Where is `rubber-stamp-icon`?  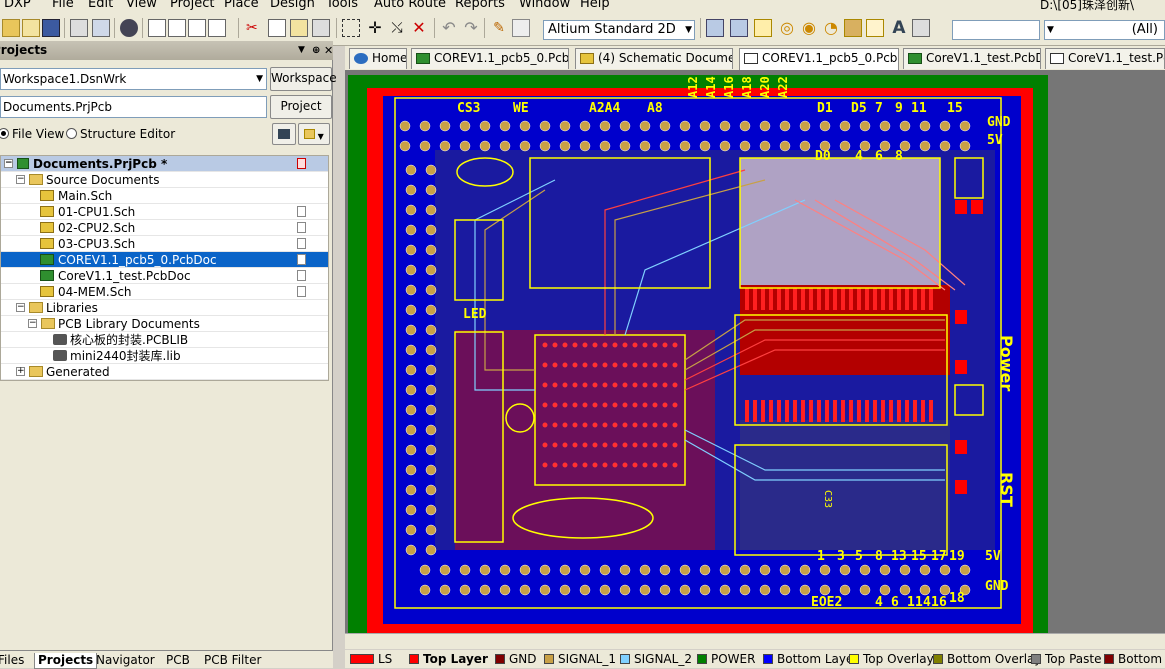 rubber-stamp-icon is located at coordinates (321, 28).